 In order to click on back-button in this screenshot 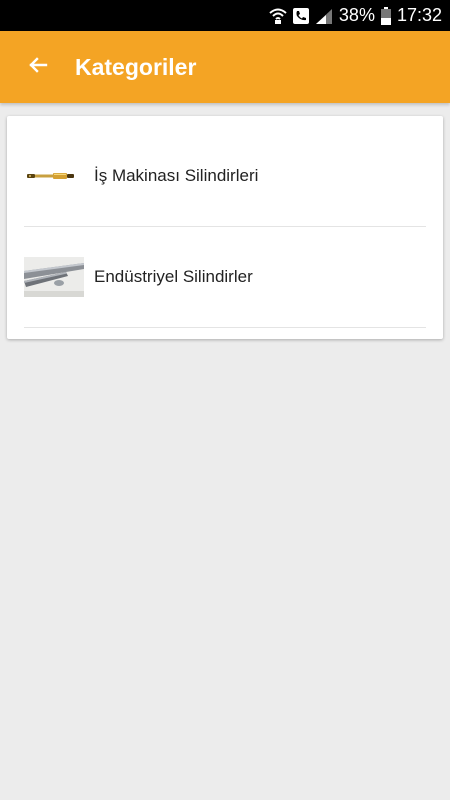, I will do `click(38, 67)`.